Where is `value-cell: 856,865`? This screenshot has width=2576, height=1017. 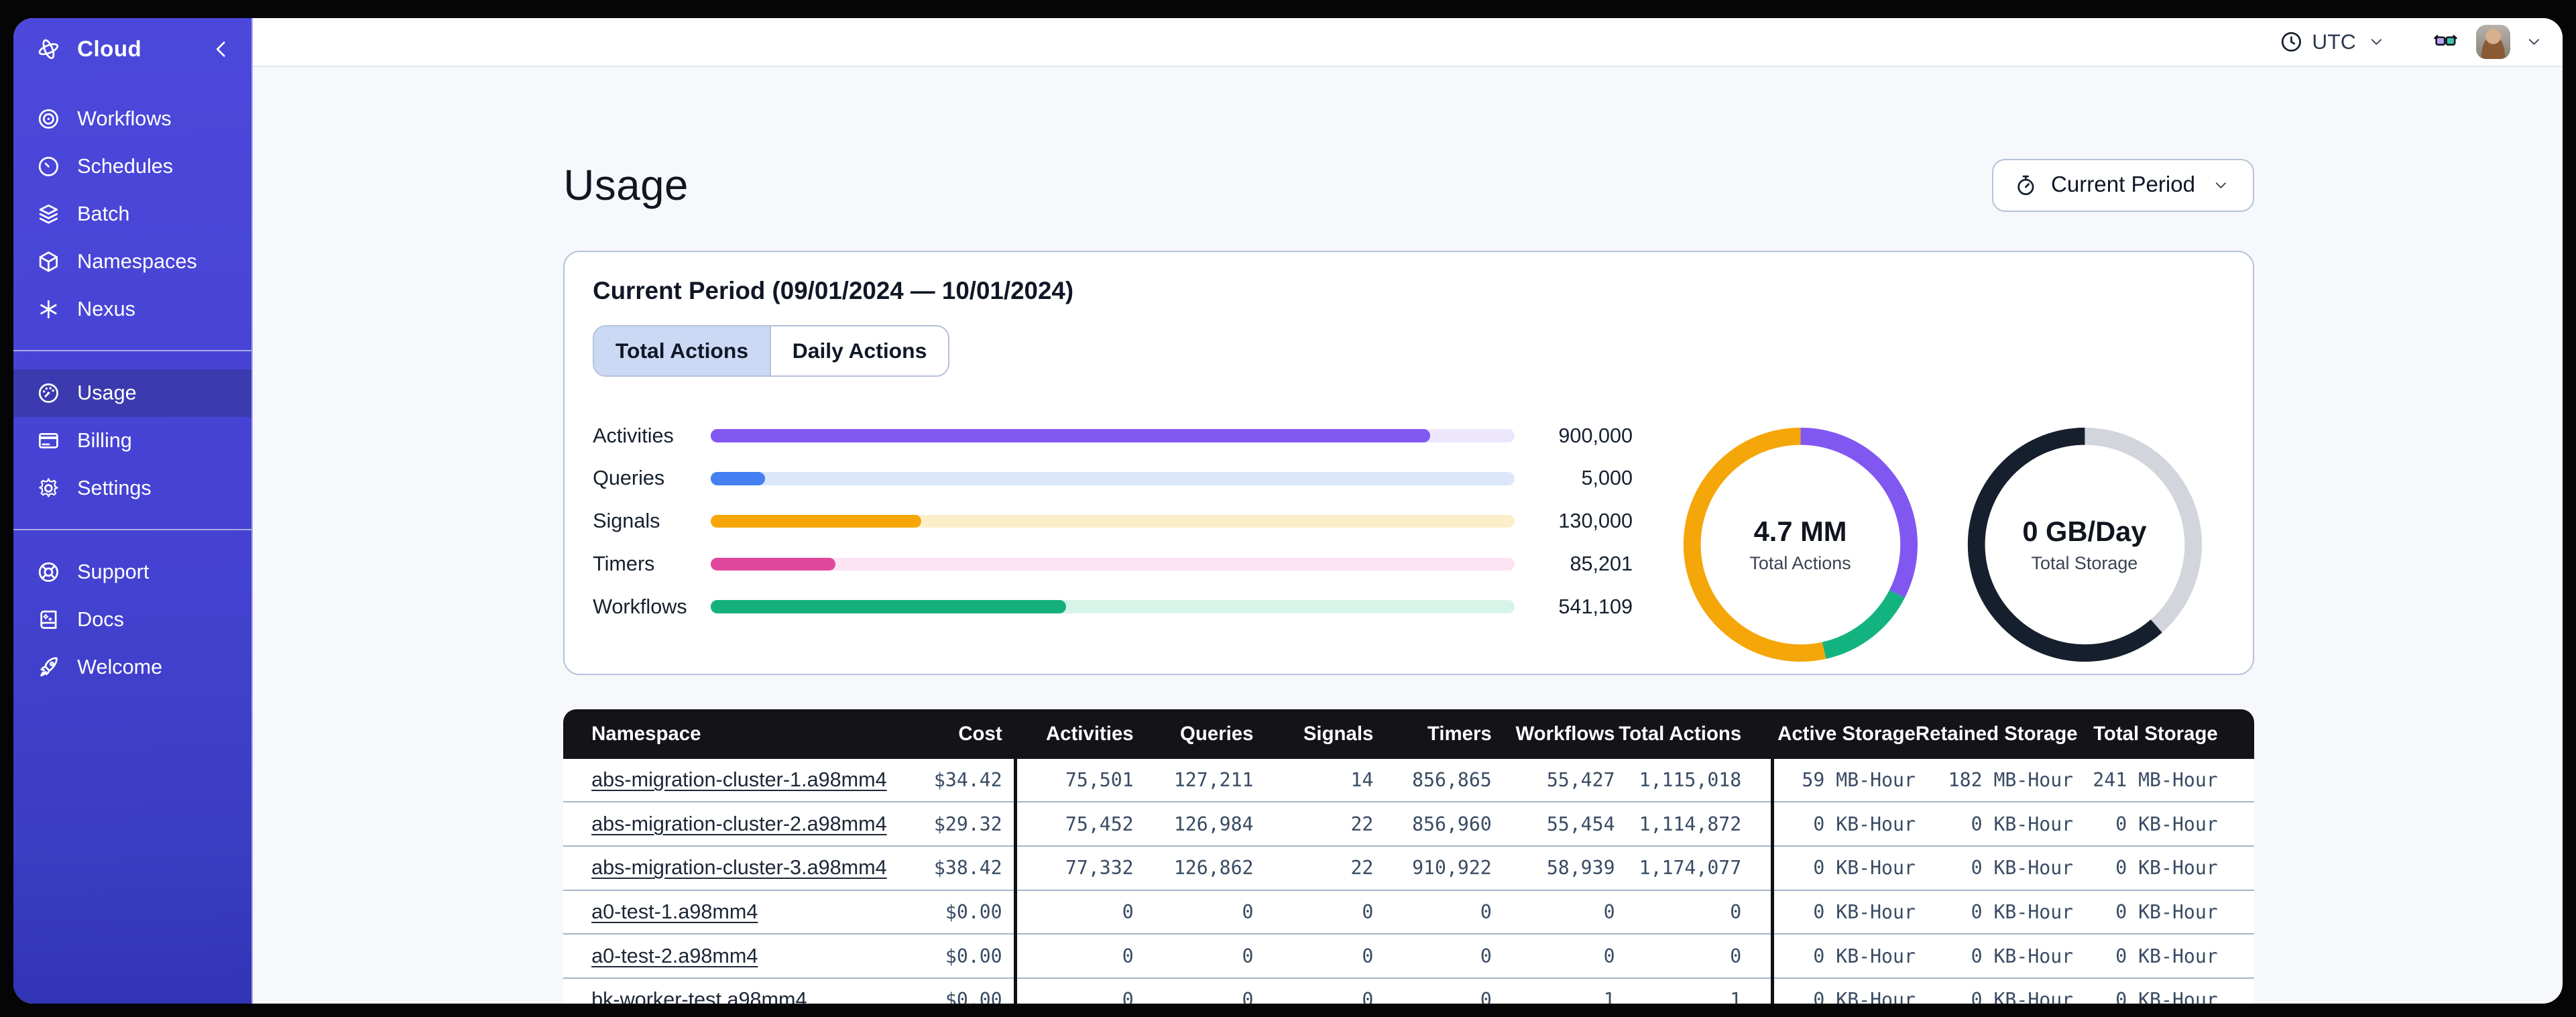 value-cell: 856,865 is located at coordinates (1452, 779).